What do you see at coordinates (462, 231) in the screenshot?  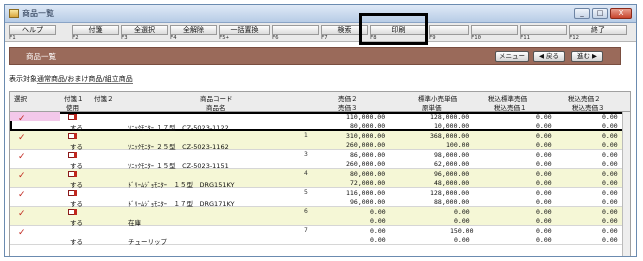 I see `retail-price: 150.00` at bounding box center [462, 231].